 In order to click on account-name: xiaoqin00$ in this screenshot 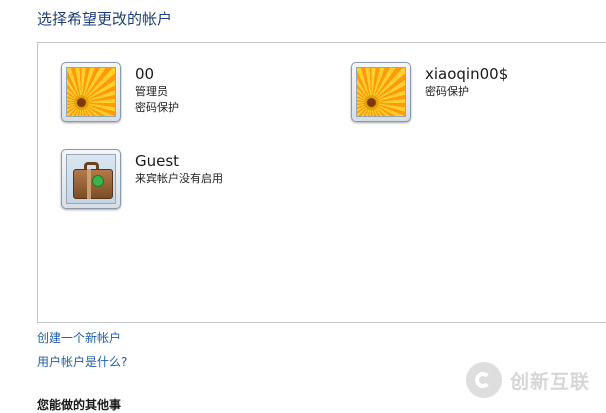, I will do `click(467, 74)`.